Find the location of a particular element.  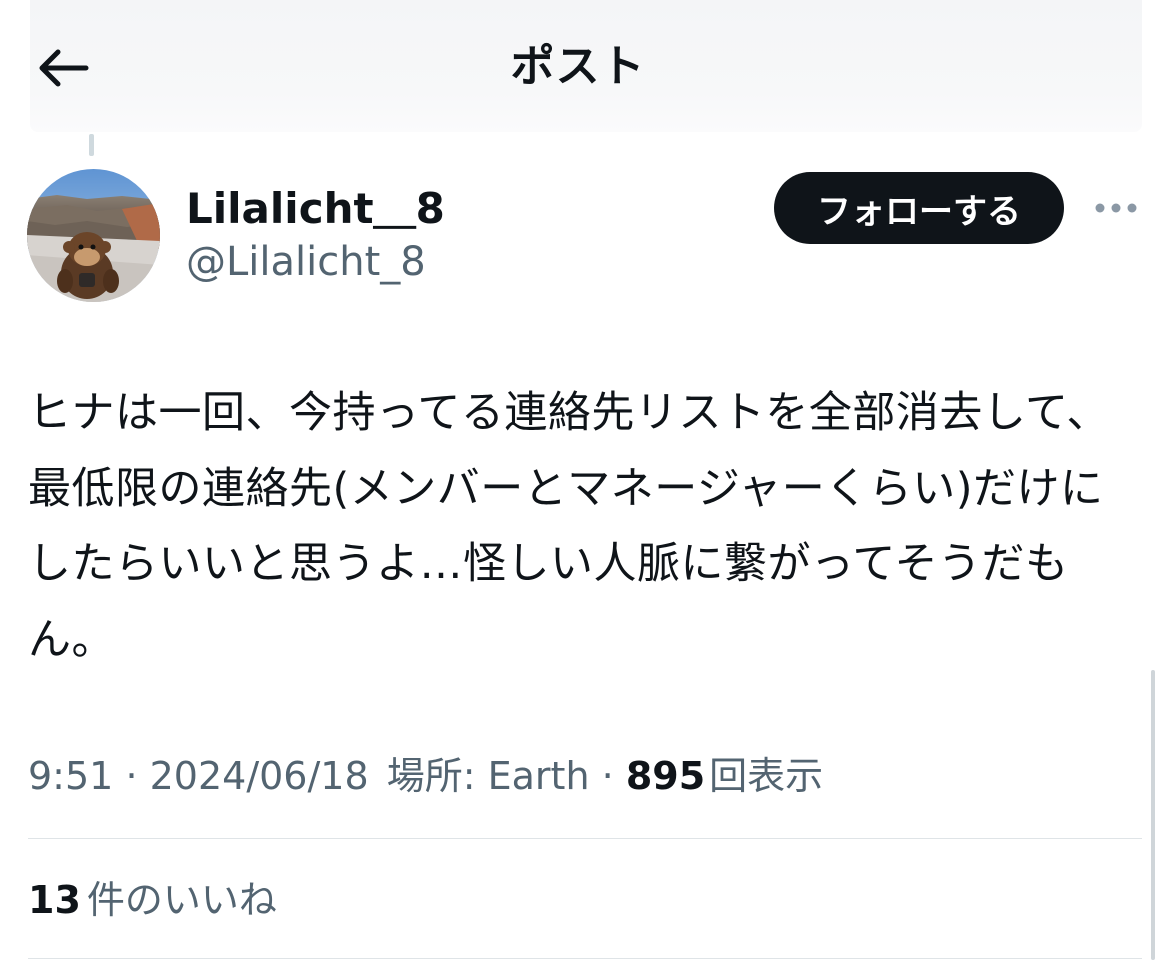

avatar-image is located at coordinates (93, 235).